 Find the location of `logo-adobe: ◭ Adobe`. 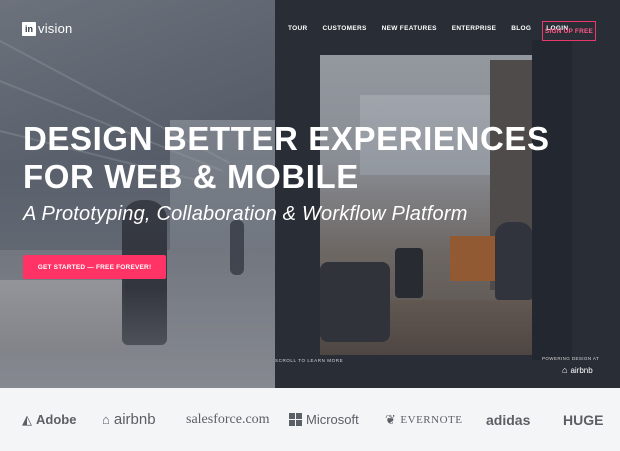

logo-adobe: ◭ Adobe is located at coordinates (49, 419).